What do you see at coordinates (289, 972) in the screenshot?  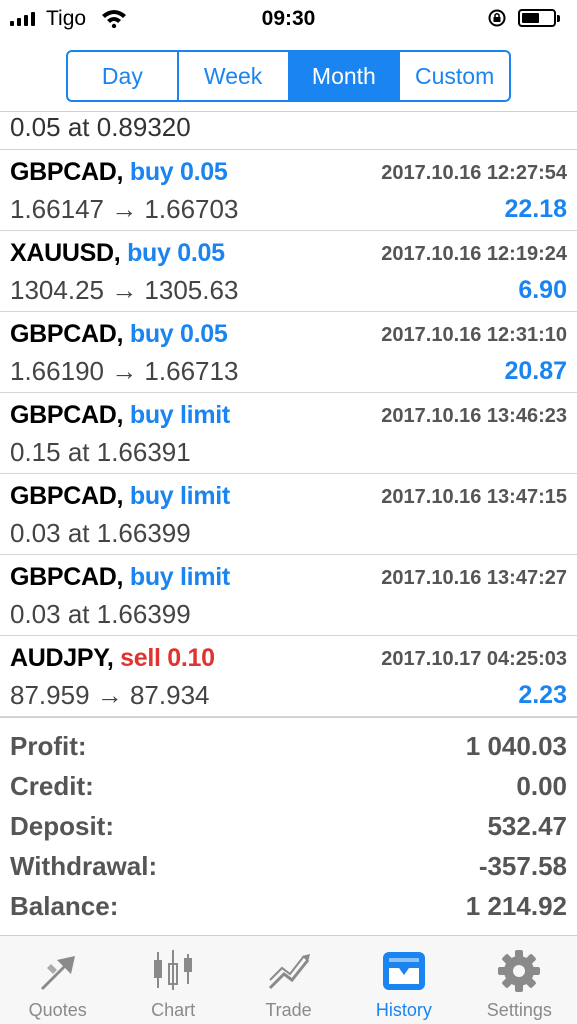 I see `trade-icon` at bounding box center [289, 972].